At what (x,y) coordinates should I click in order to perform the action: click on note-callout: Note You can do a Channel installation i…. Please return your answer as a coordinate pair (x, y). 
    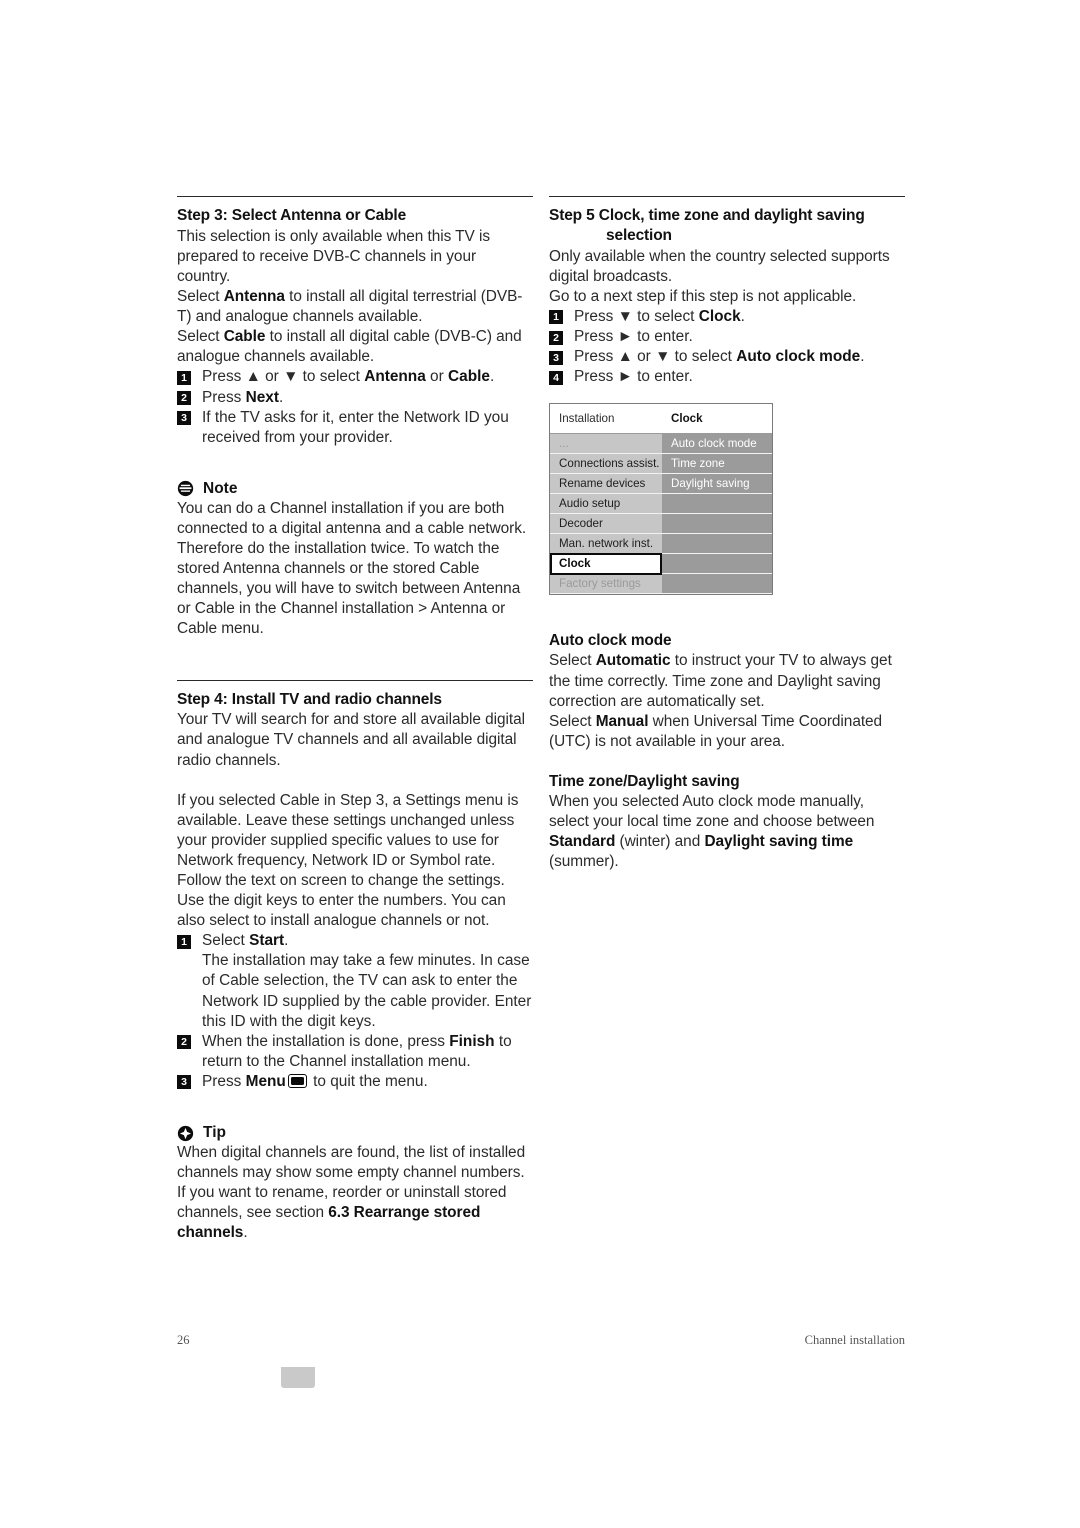
    Looking at the image, I should click on (355, 560).